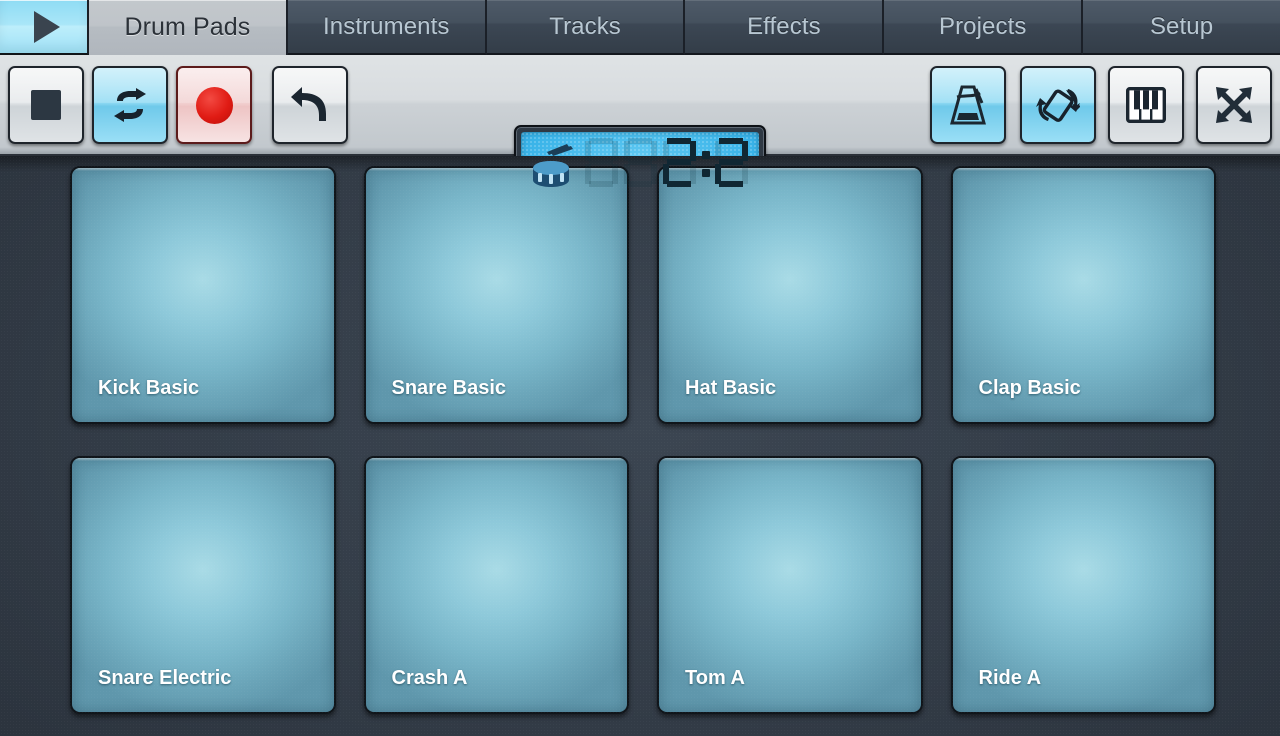 The image size is (1280, 736). I want to click on tab-label: Tracks, so click(585, 26).